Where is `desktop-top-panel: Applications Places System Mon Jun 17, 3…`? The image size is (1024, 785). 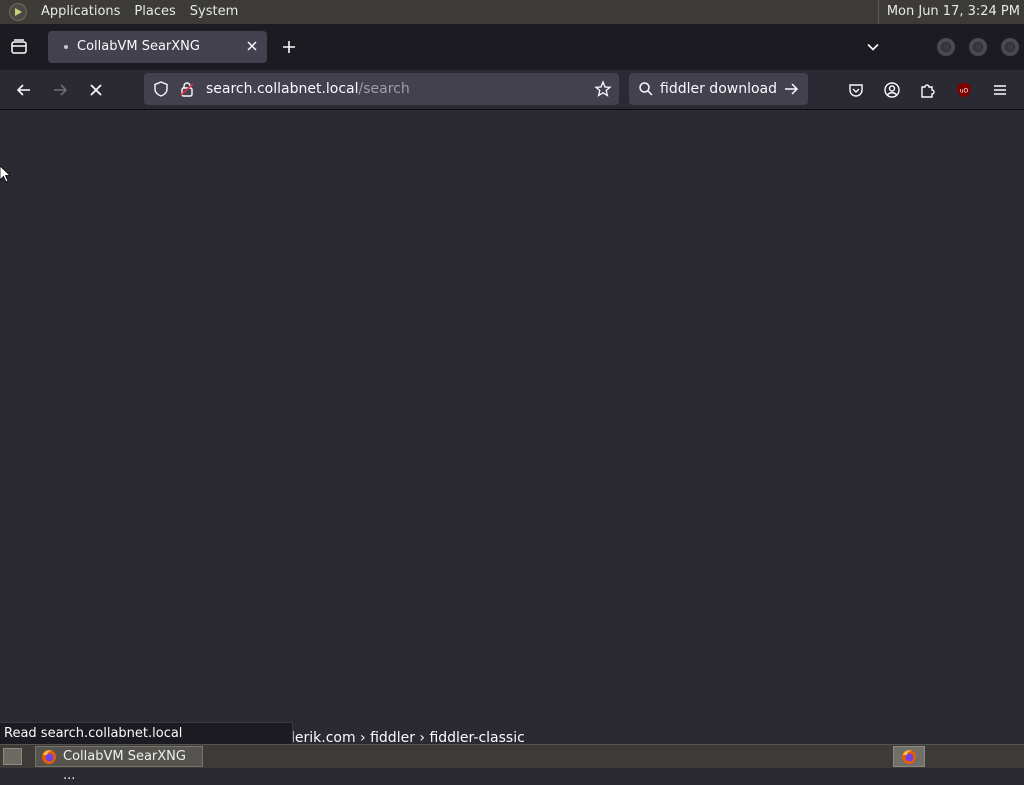 desktop-top-panel: Applications Places System Mon Jun 17, 3… is located at coordinates (512, 12).